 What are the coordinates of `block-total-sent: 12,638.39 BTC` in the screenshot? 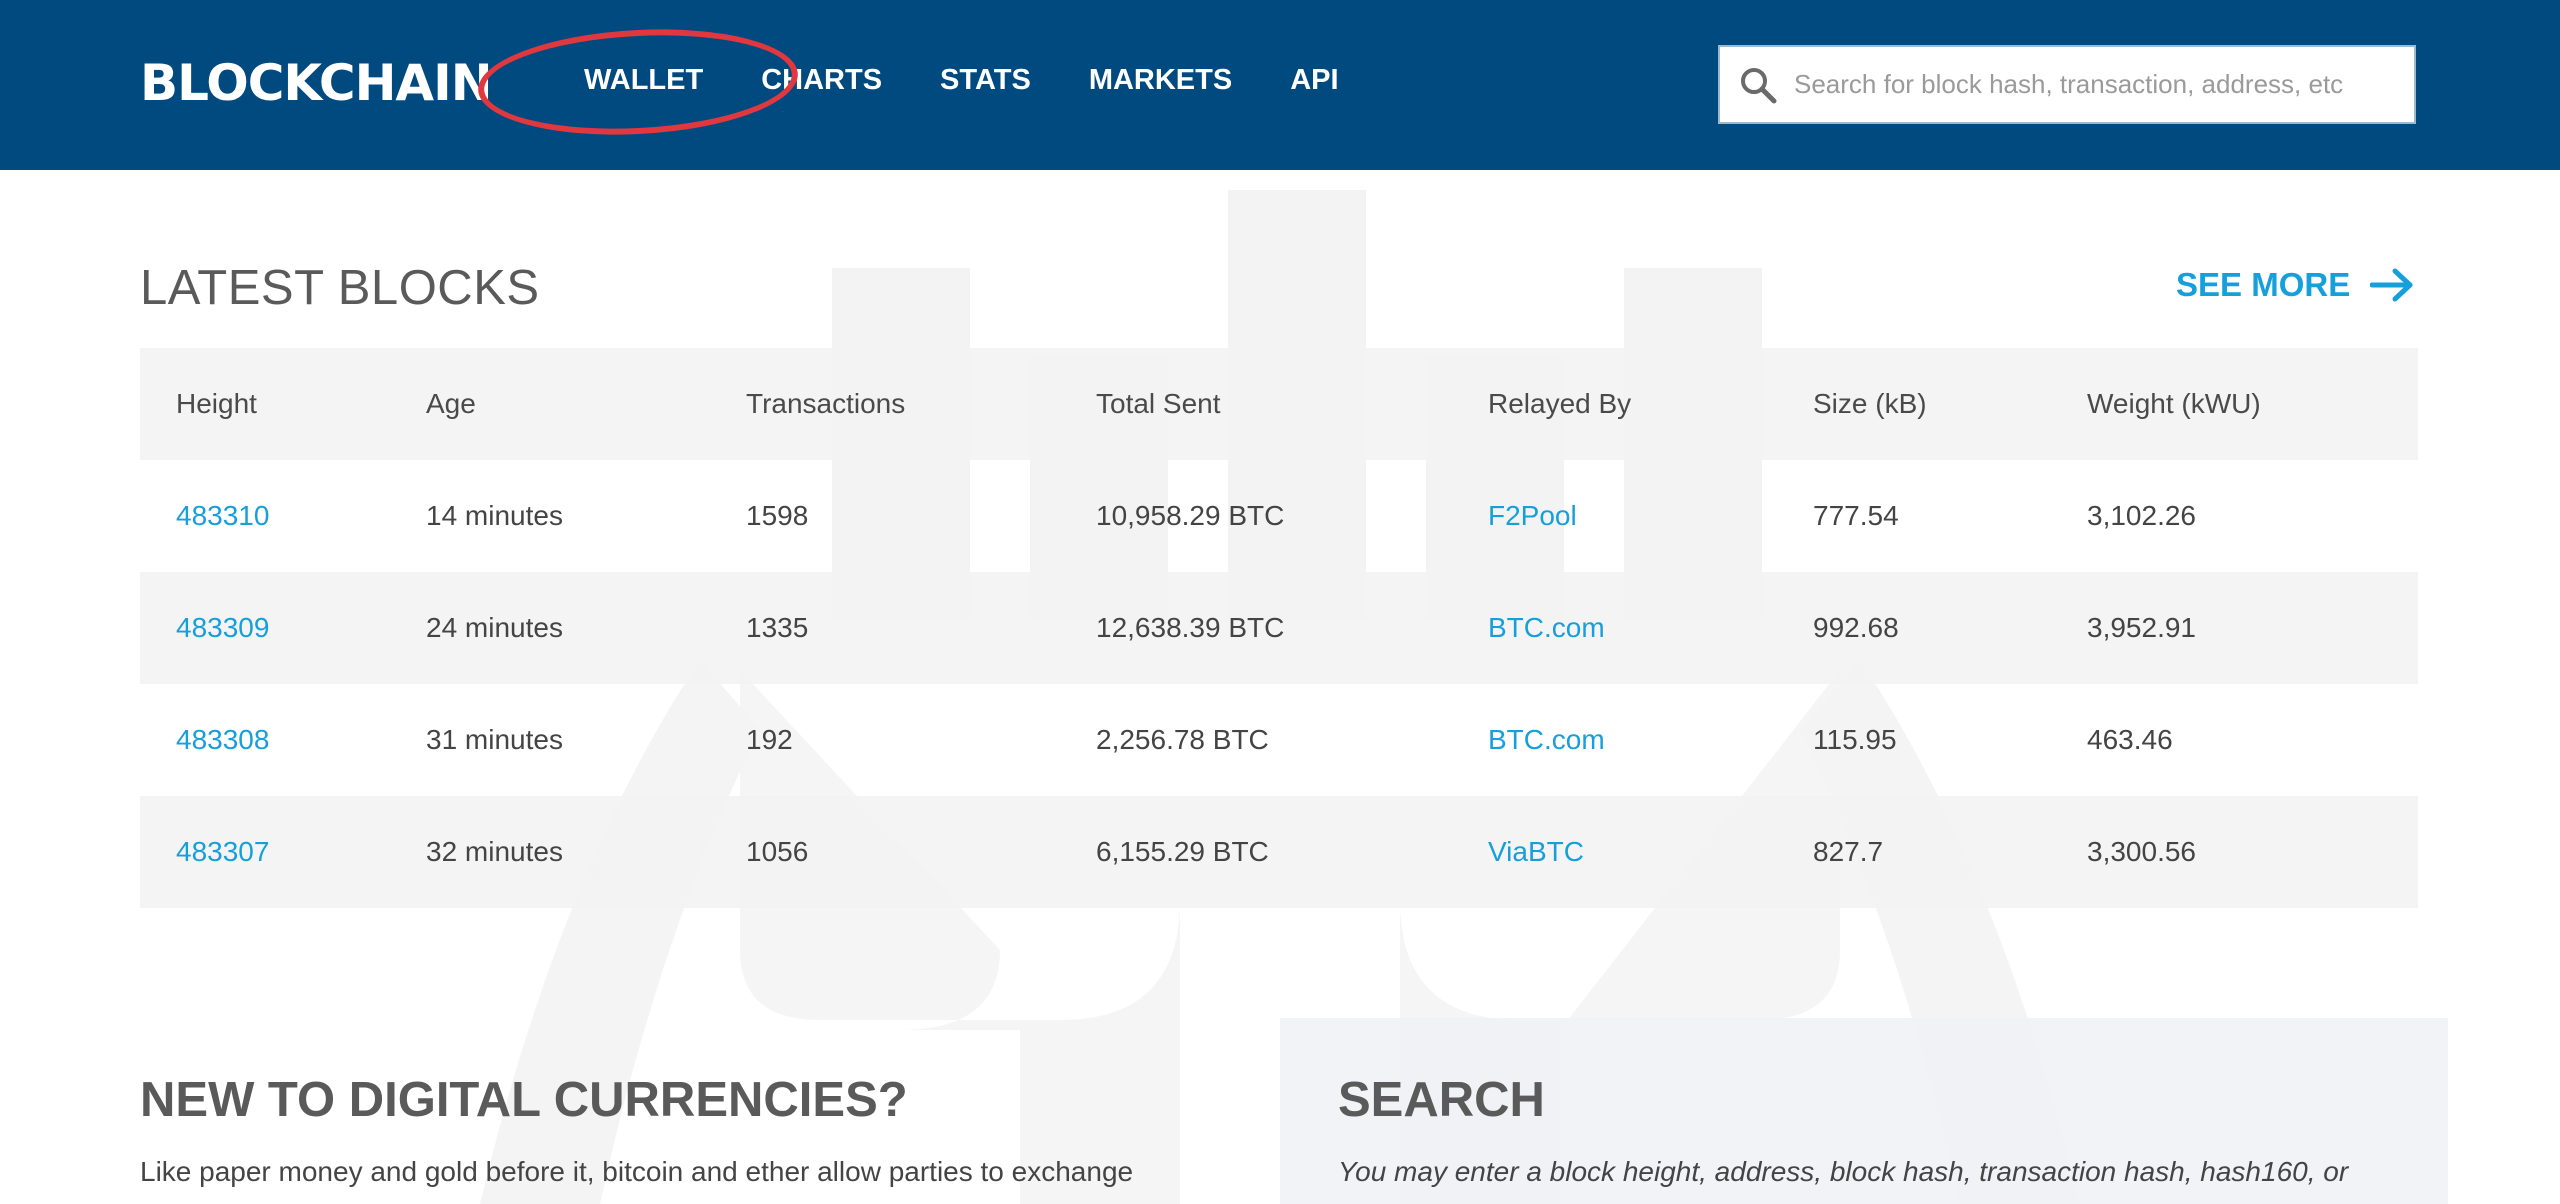 It's located at (1190, 627).